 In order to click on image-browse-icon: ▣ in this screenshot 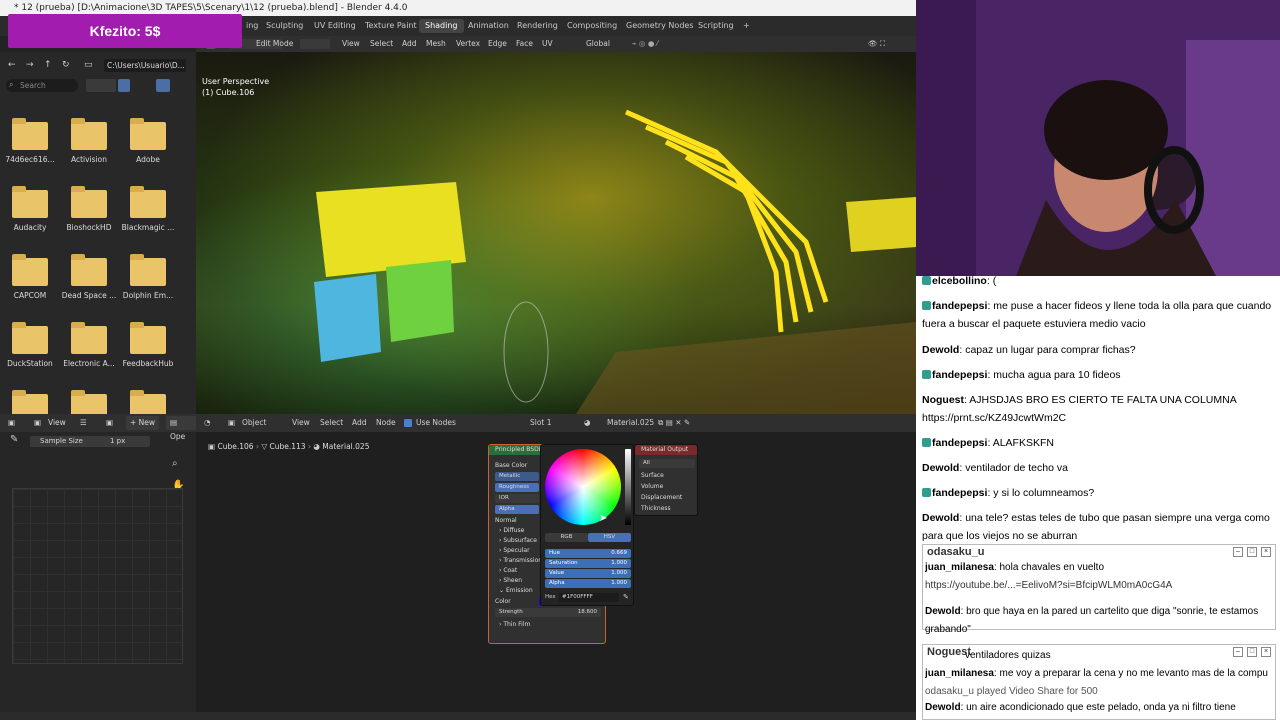, I will do `click(109, 423)`.